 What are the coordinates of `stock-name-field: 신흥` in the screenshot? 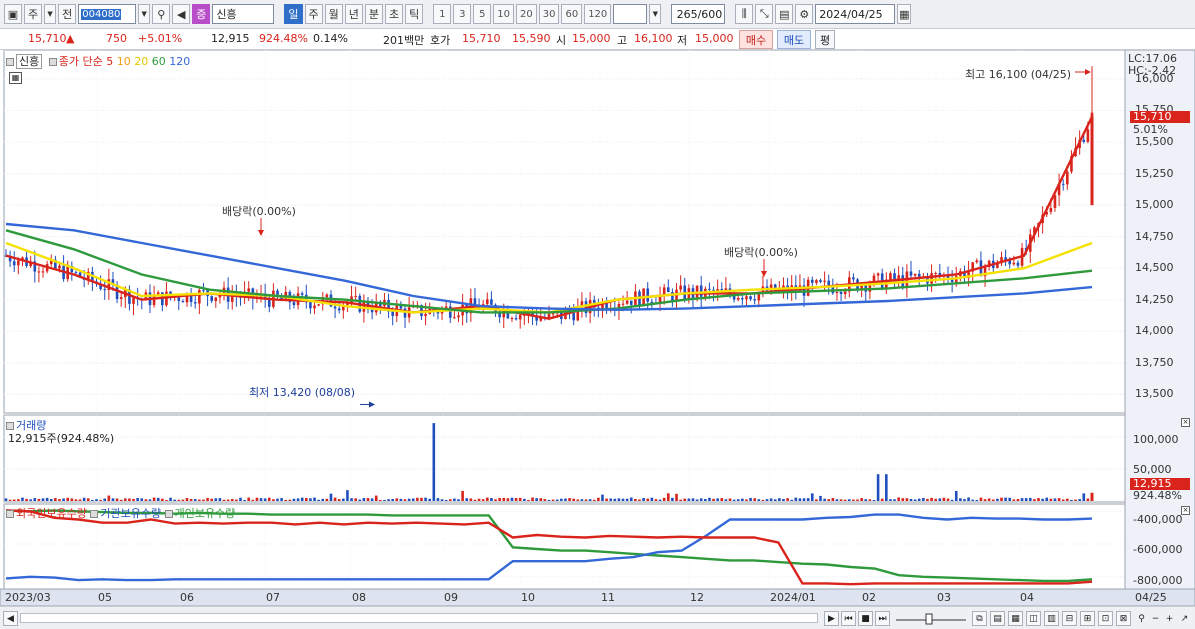 It's located at (243, 14).